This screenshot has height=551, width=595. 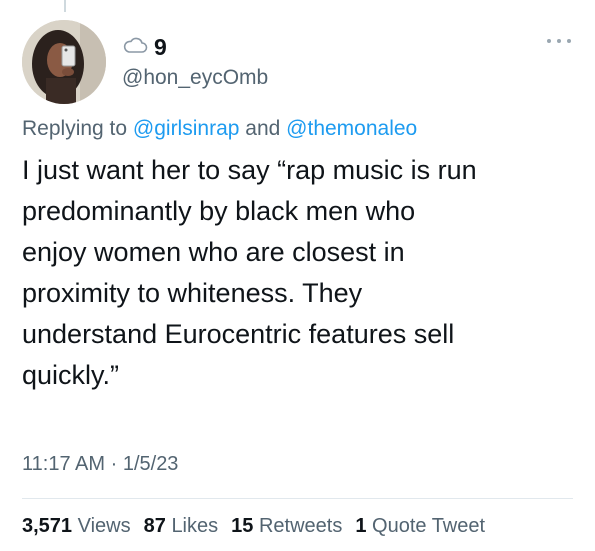 I want to click on mention-link-girlsinrap: @girlsinrap, so click(x=186, y=128).